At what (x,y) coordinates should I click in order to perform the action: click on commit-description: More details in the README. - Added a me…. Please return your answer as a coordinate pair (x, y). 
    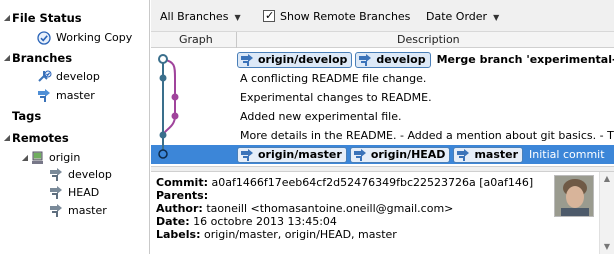
    Looking at the image, I should click on (425, 135).